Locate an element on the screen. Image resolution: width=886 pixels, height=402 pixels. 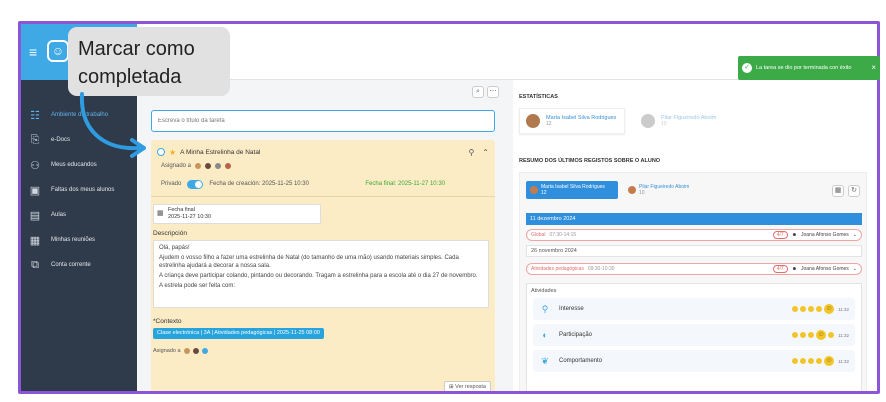
sidebar-item-faltas: ▣ Faltas dos meus alunos is located at coordinates (79, 190).